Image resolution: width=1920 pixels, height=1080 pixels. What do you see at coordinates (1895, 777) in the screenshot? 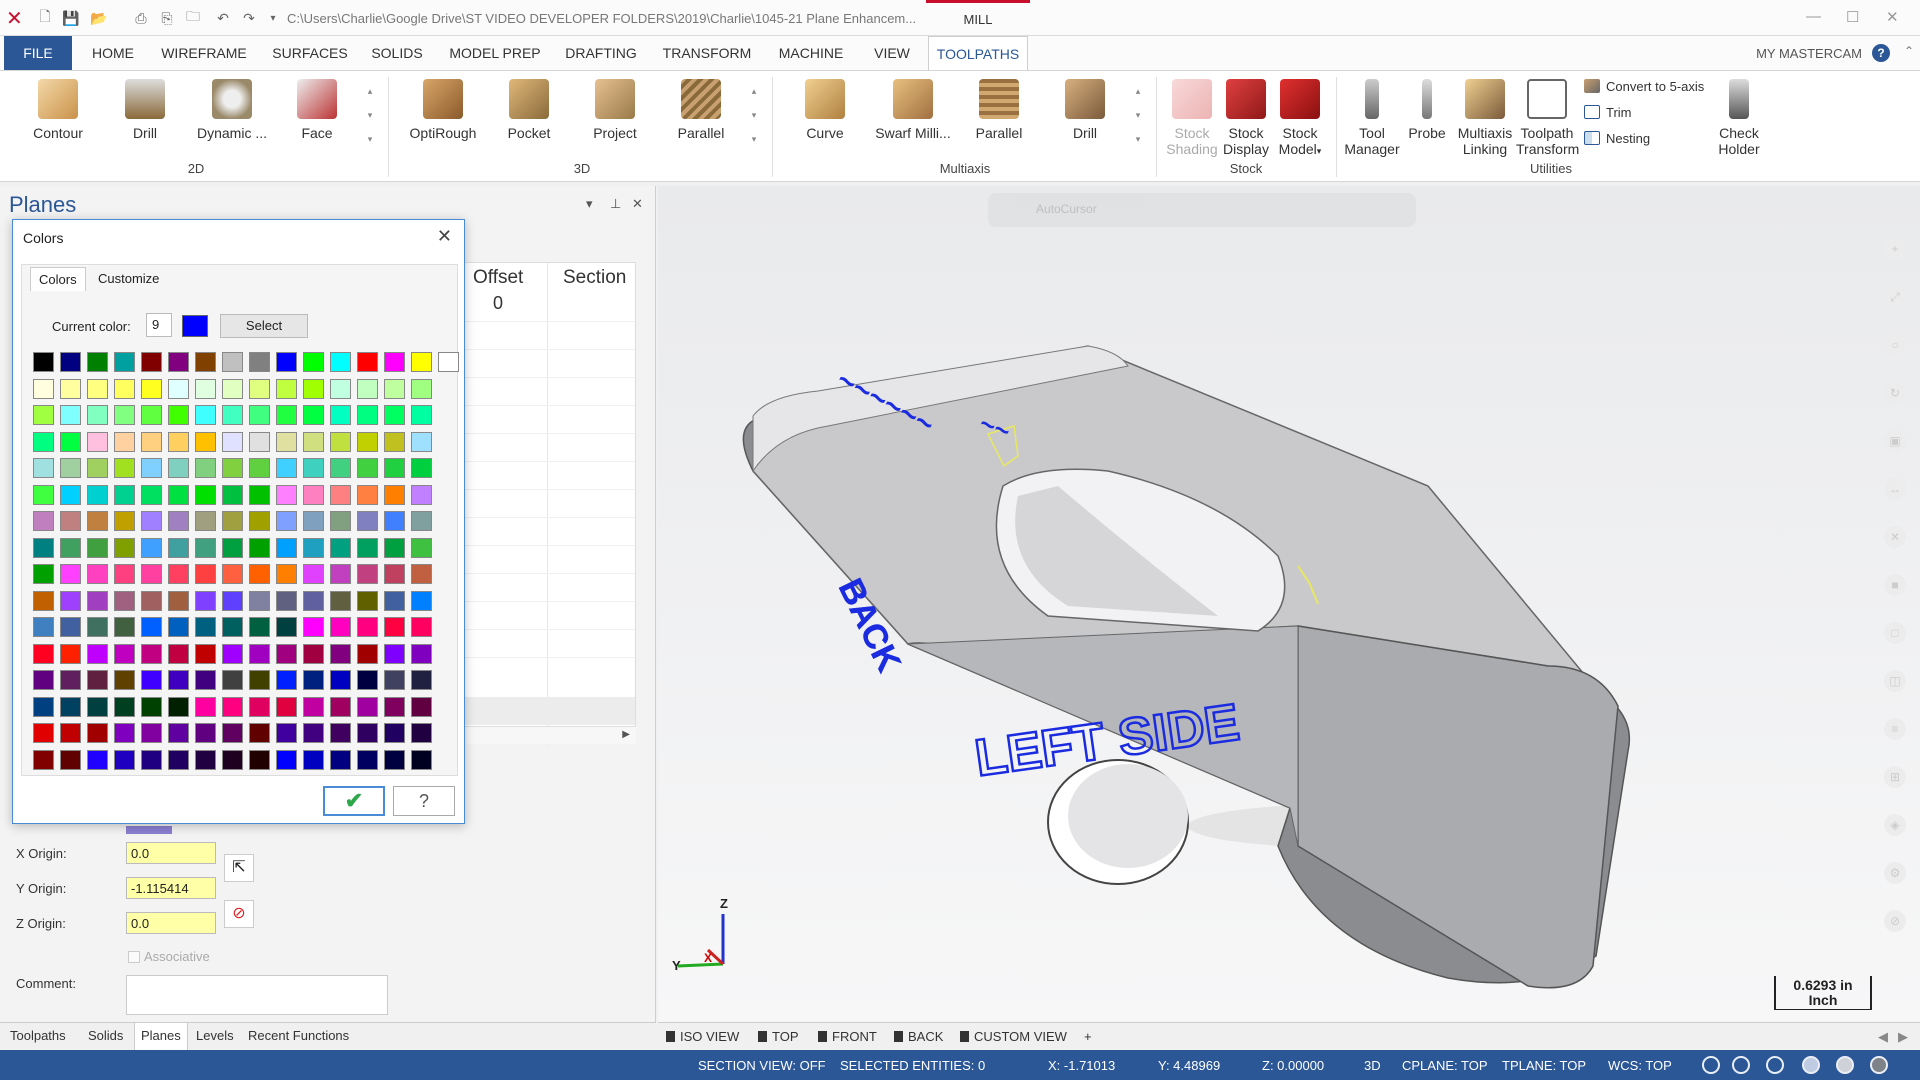
I see `section-icon: ⊞` at bounding box center [1895, 777].